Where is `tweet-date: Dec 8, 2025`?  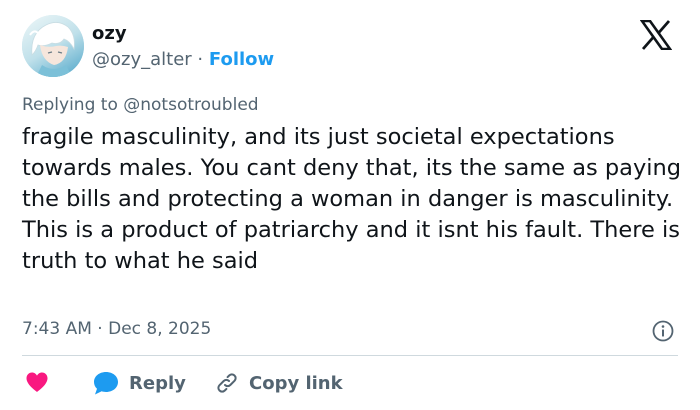 tweet-date: Dec 8, 2025 is located at coordinates (159, 329).